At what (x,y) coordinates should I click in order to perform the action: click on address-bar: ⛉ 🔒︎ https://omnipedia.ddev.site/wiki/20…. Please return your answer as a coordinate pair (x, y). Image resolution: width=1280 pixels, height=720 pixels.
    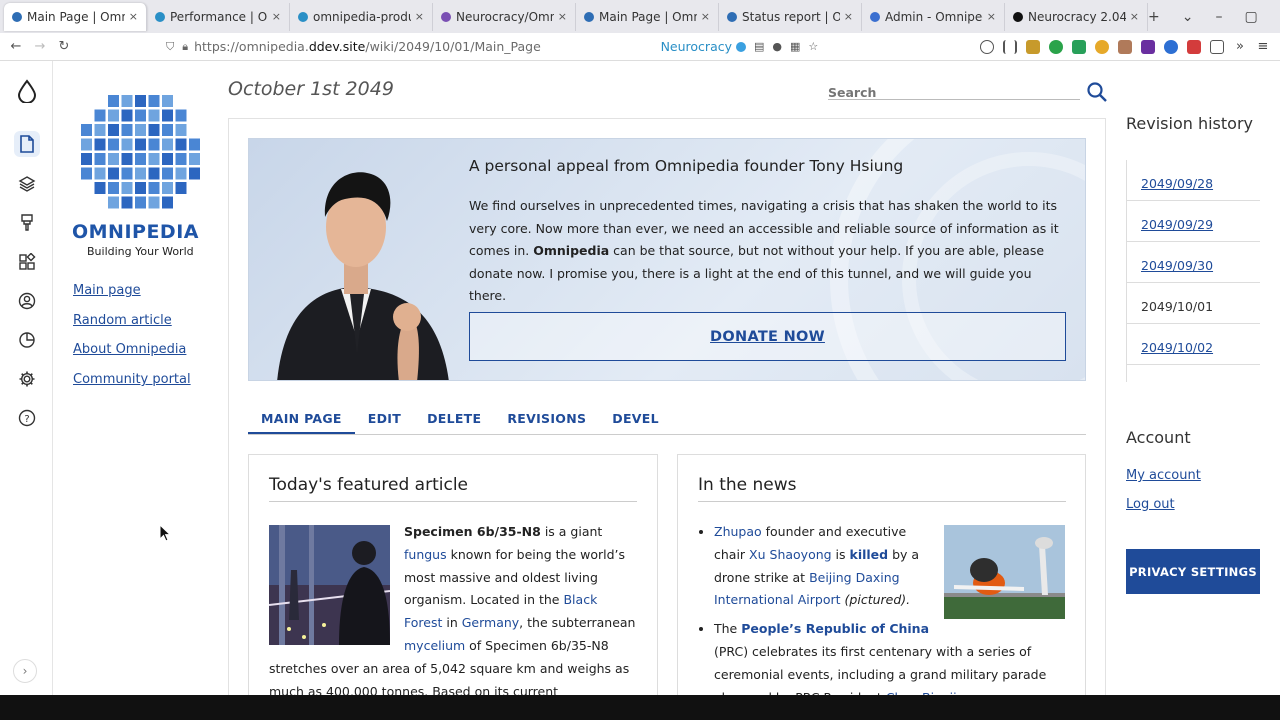
    Looking at the image, I should click on (456, 46).